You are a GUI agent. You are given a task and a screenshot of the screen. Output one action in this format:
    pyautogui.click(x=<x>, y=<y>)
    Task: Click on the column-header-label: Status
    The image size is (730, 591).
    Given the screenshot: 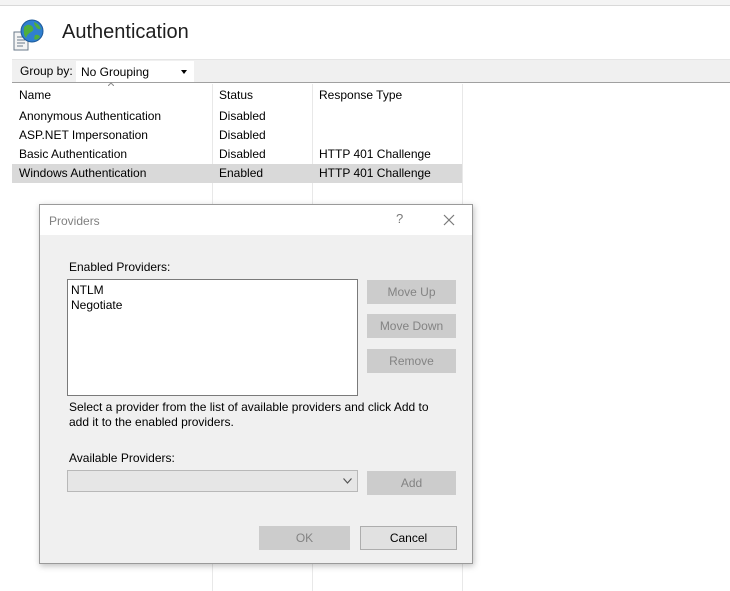 What is the action you would take?
    pyautogui.click(x=236, y=95)
    